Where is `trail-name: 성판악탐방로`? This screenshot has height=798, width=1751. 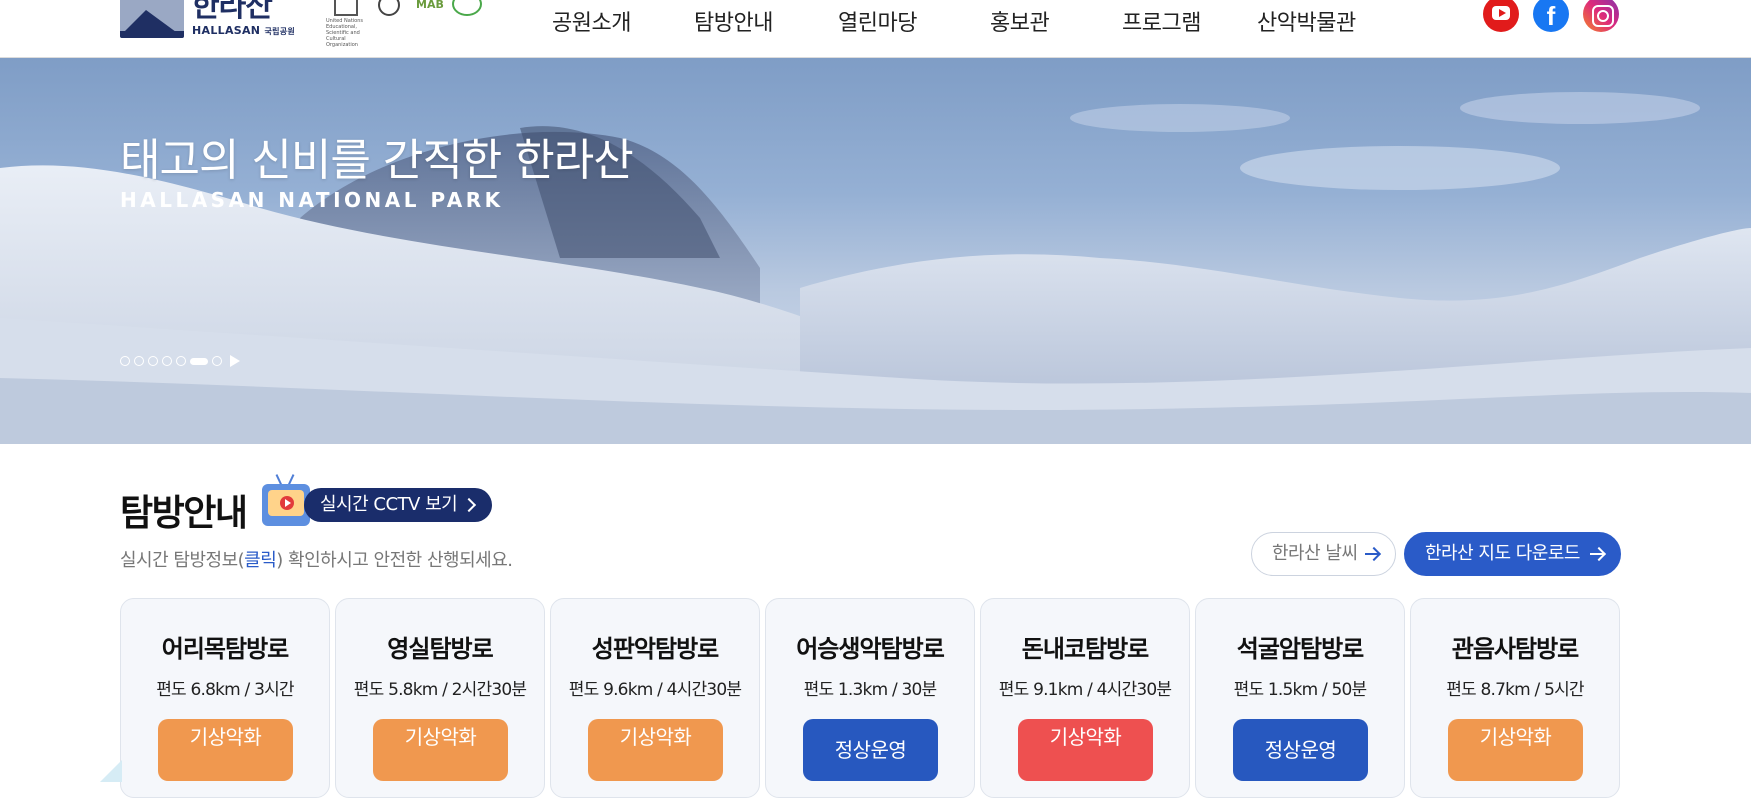
trail-name: 성판악탐방로 is located at coordinates (655, 649).